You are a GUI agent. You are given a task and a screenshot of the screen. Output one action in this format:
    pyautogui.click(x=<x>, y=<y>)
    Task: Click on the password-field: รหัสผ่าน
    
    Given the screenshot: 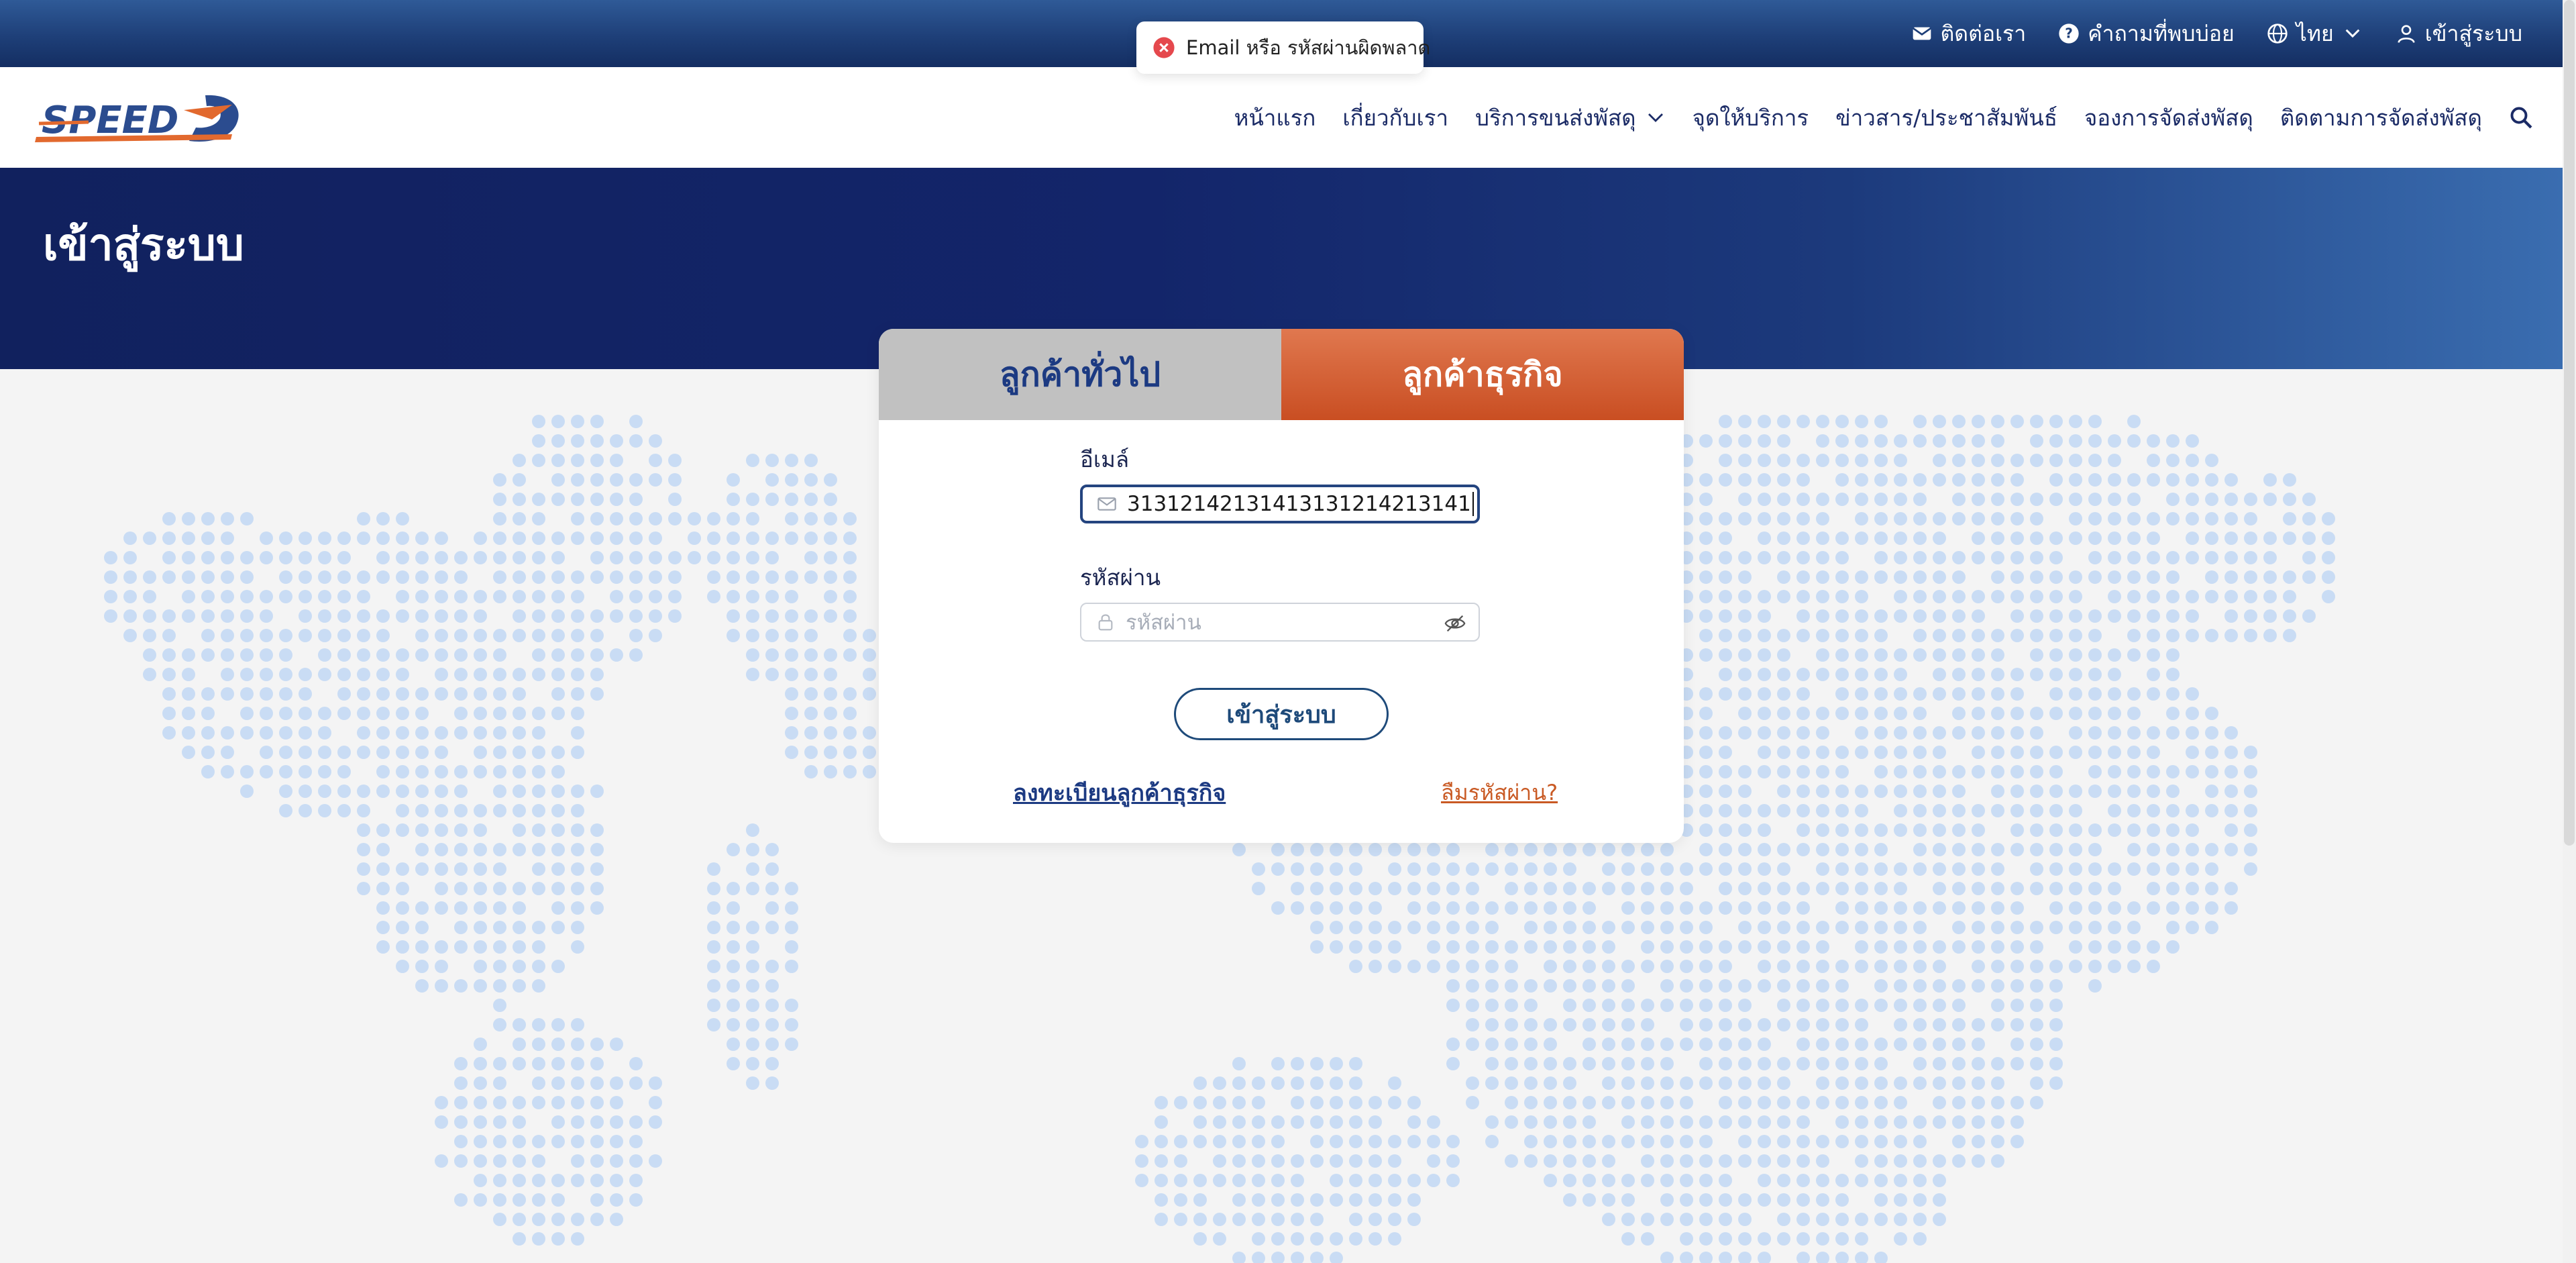 What is the action you would take?
    pyautogui.click(x=1280, y=622)
    